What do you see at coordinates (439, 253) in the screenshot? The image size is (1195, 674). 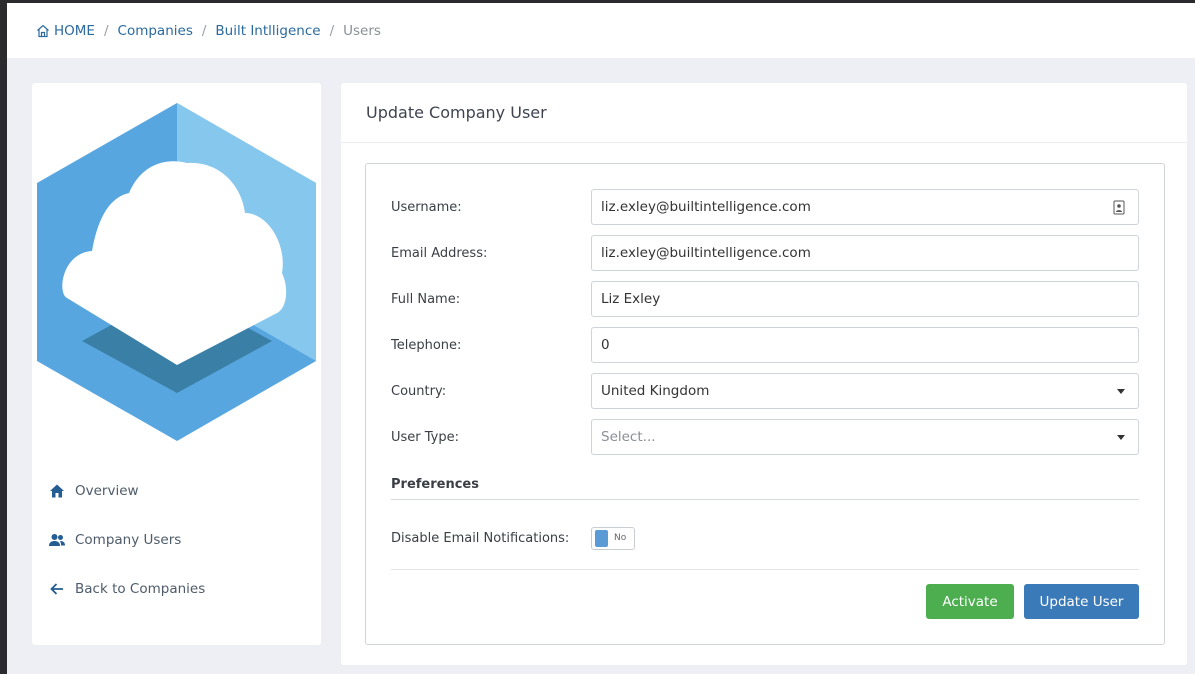 I see `email-label: Email Address:` at bounding box center [439, 253].